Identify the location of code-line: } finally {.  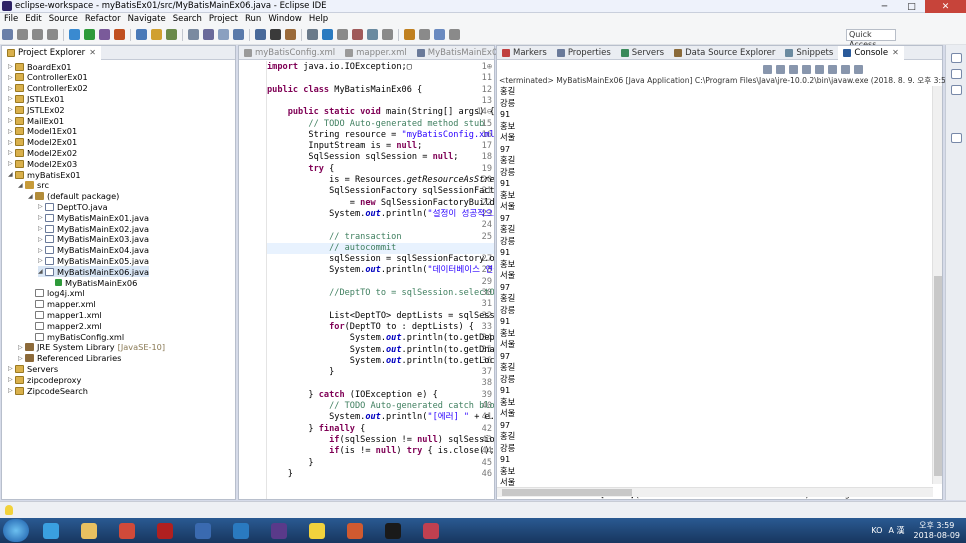
(380, 429).